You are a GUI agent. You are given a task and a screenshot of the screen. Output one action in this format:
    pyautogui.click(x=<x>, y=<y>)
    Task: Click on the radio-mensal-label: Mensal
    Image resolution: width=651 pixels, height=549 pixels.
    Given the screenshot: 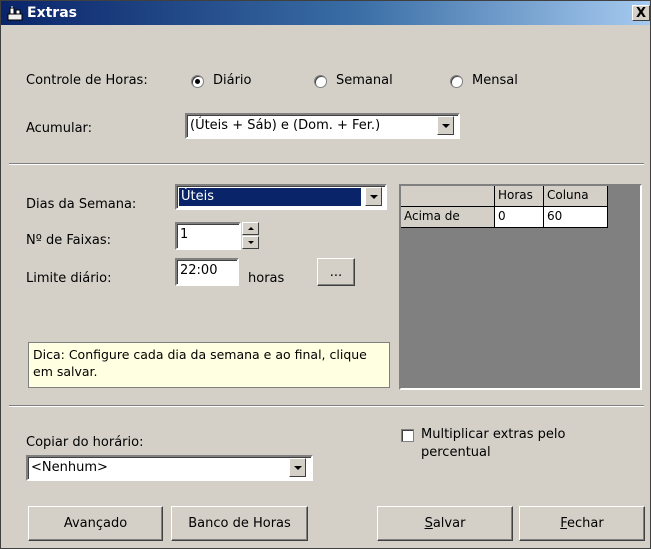 What is the action you would take?
    pyautogui.click(x=495, y=80)
    